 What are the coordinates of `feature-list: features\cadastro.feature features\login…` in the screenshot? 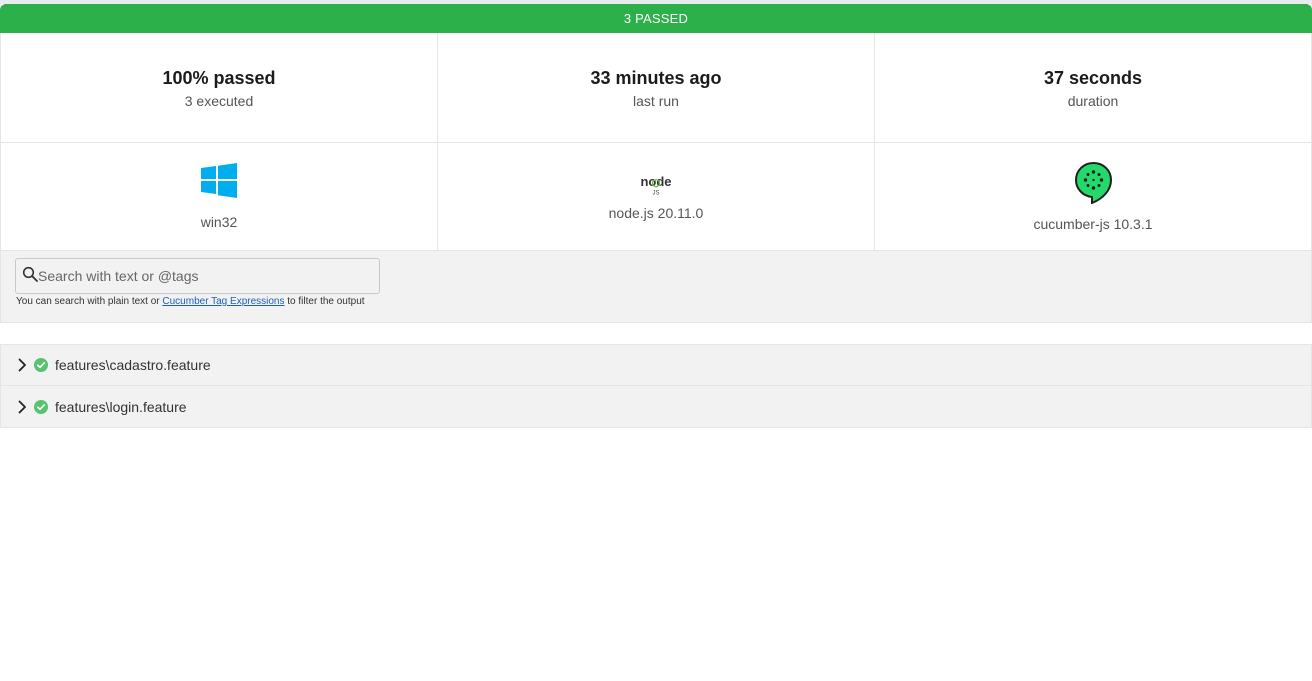 It's located at (656, 386).